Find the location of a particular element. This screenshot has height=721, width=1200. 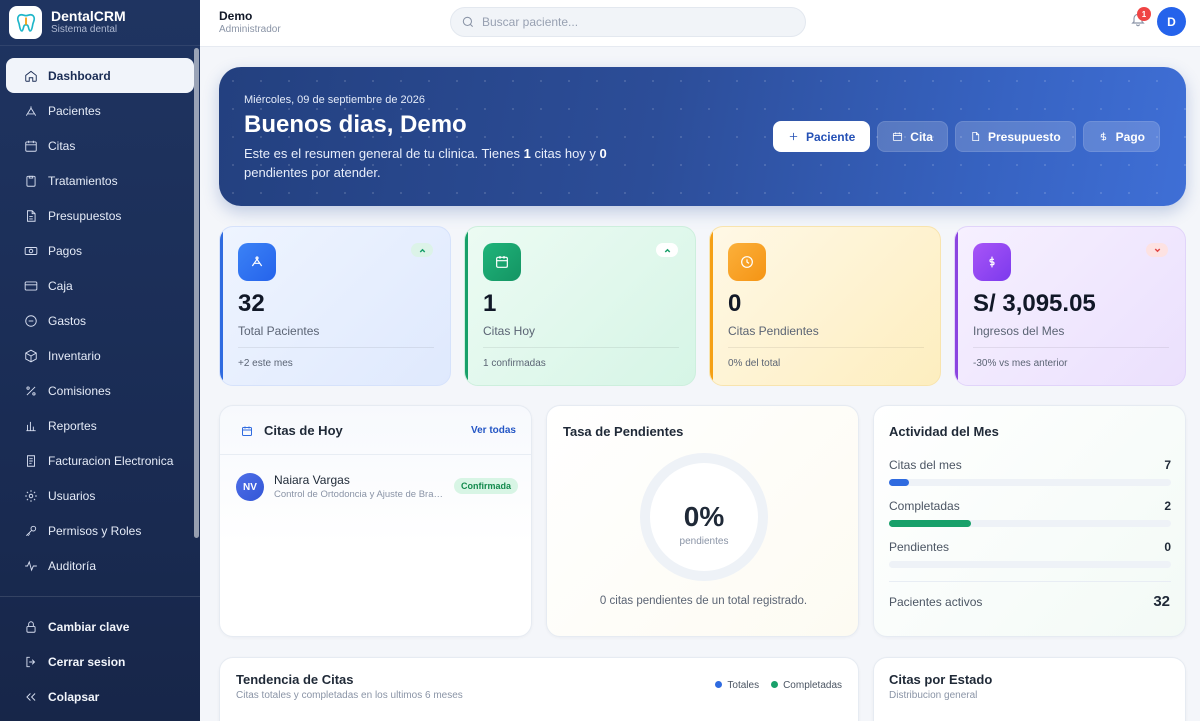

credit-card-icon is located at coordinates (31, 285).